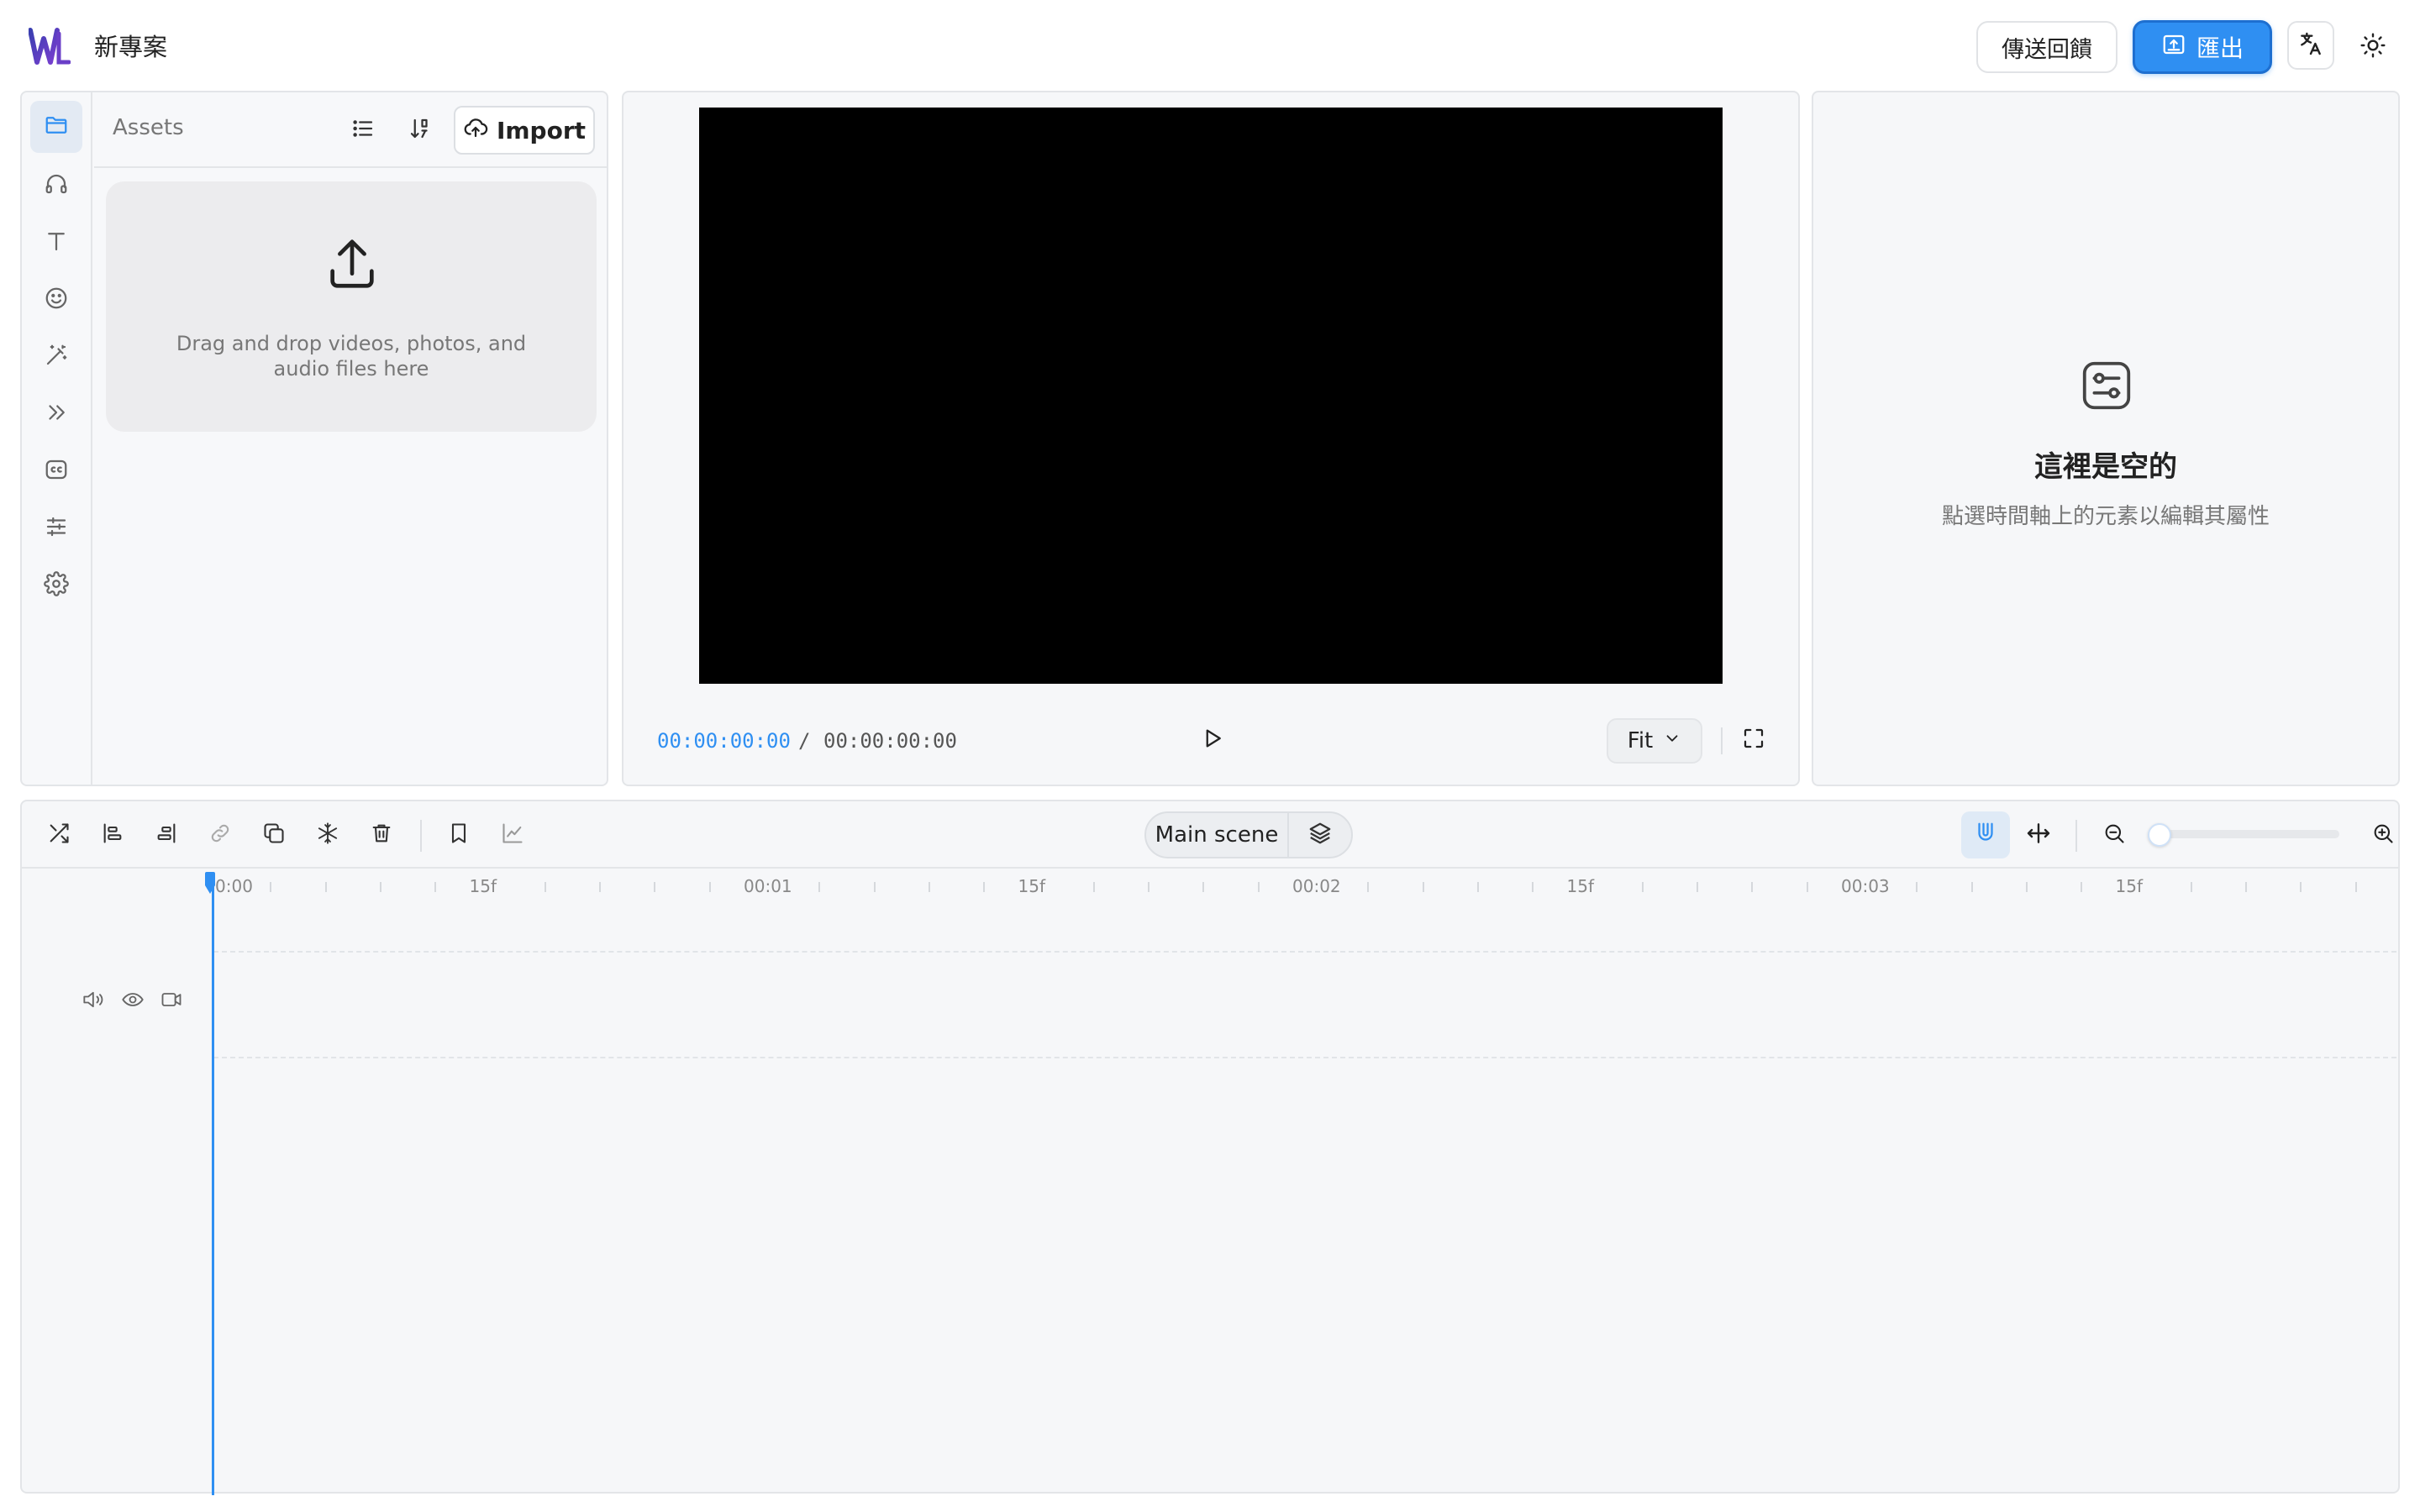  I want to click on snap-toggle-button, so click(1985, 834).